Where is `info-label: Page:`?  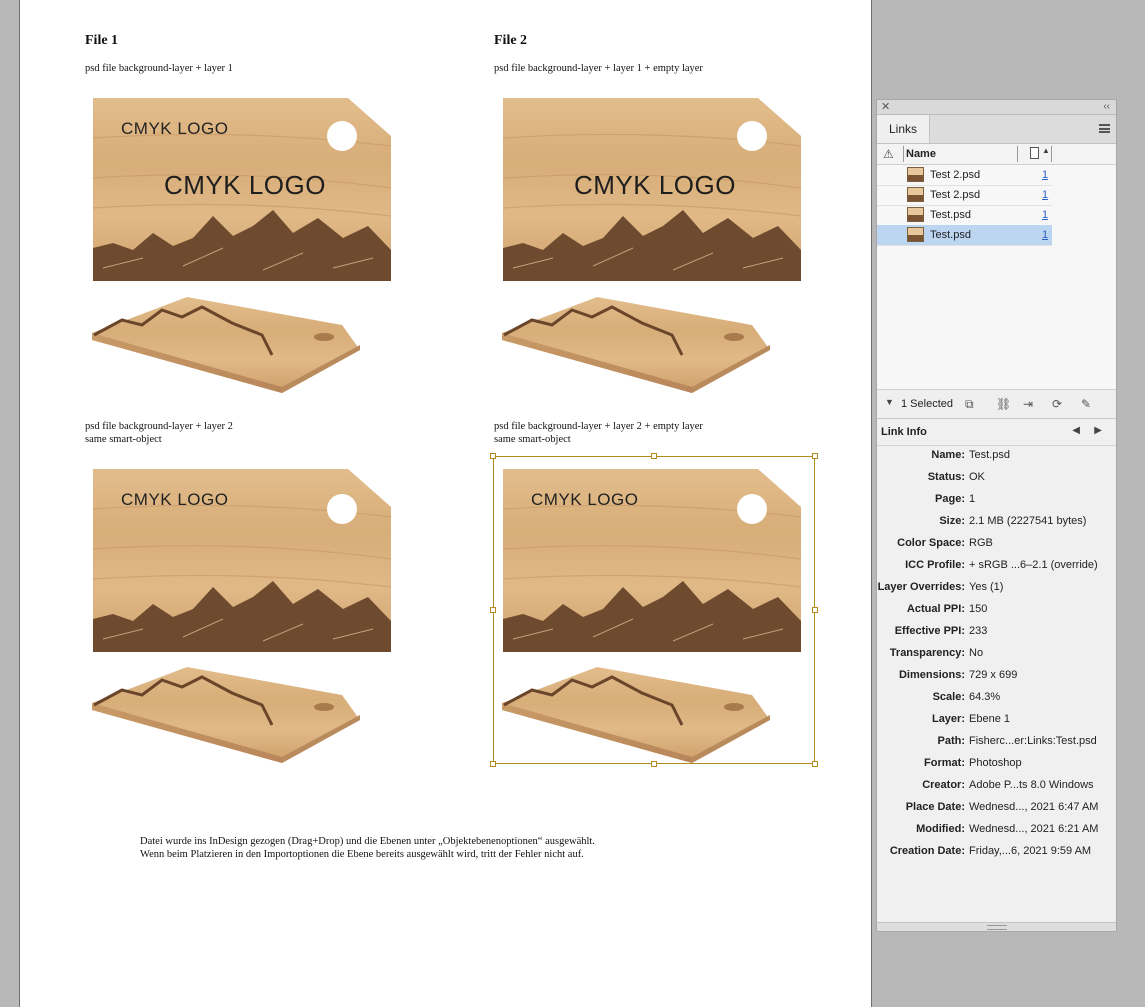 info-label: Page: is located at coordinates (950, 499).